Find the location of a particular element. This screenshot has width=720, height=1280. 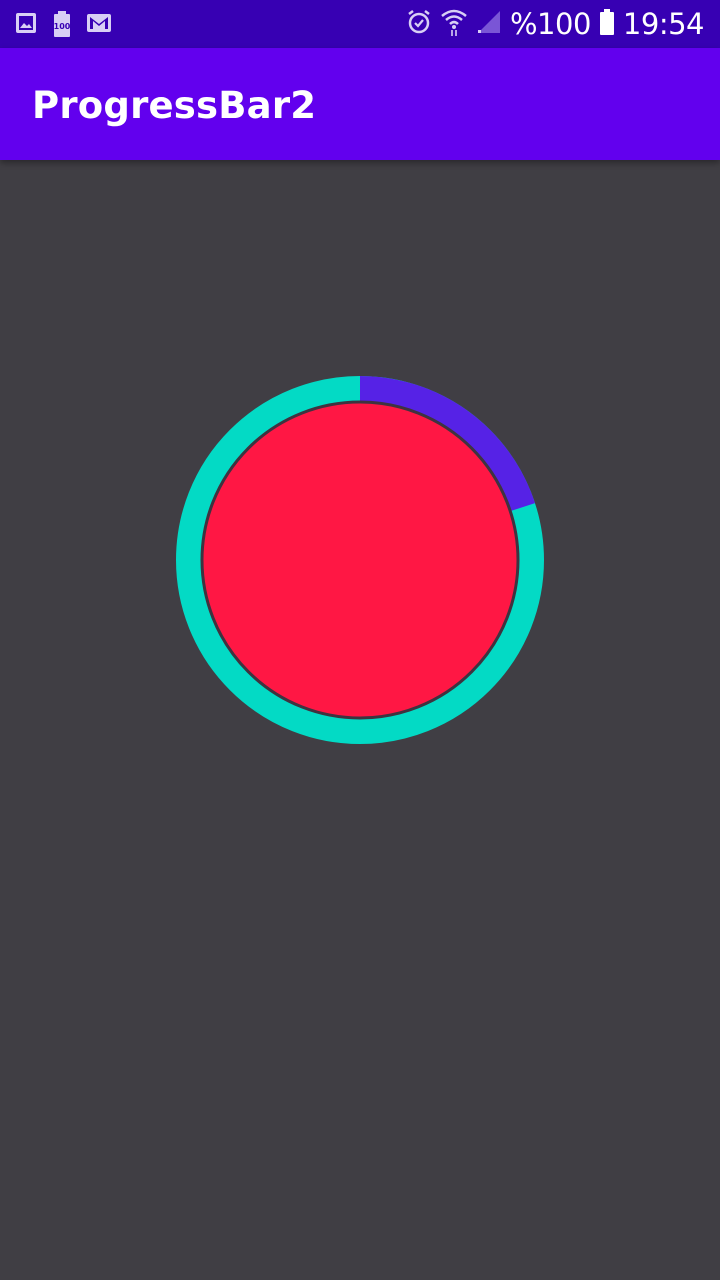

svg-text: 100 is located at coordinates (62, 26).